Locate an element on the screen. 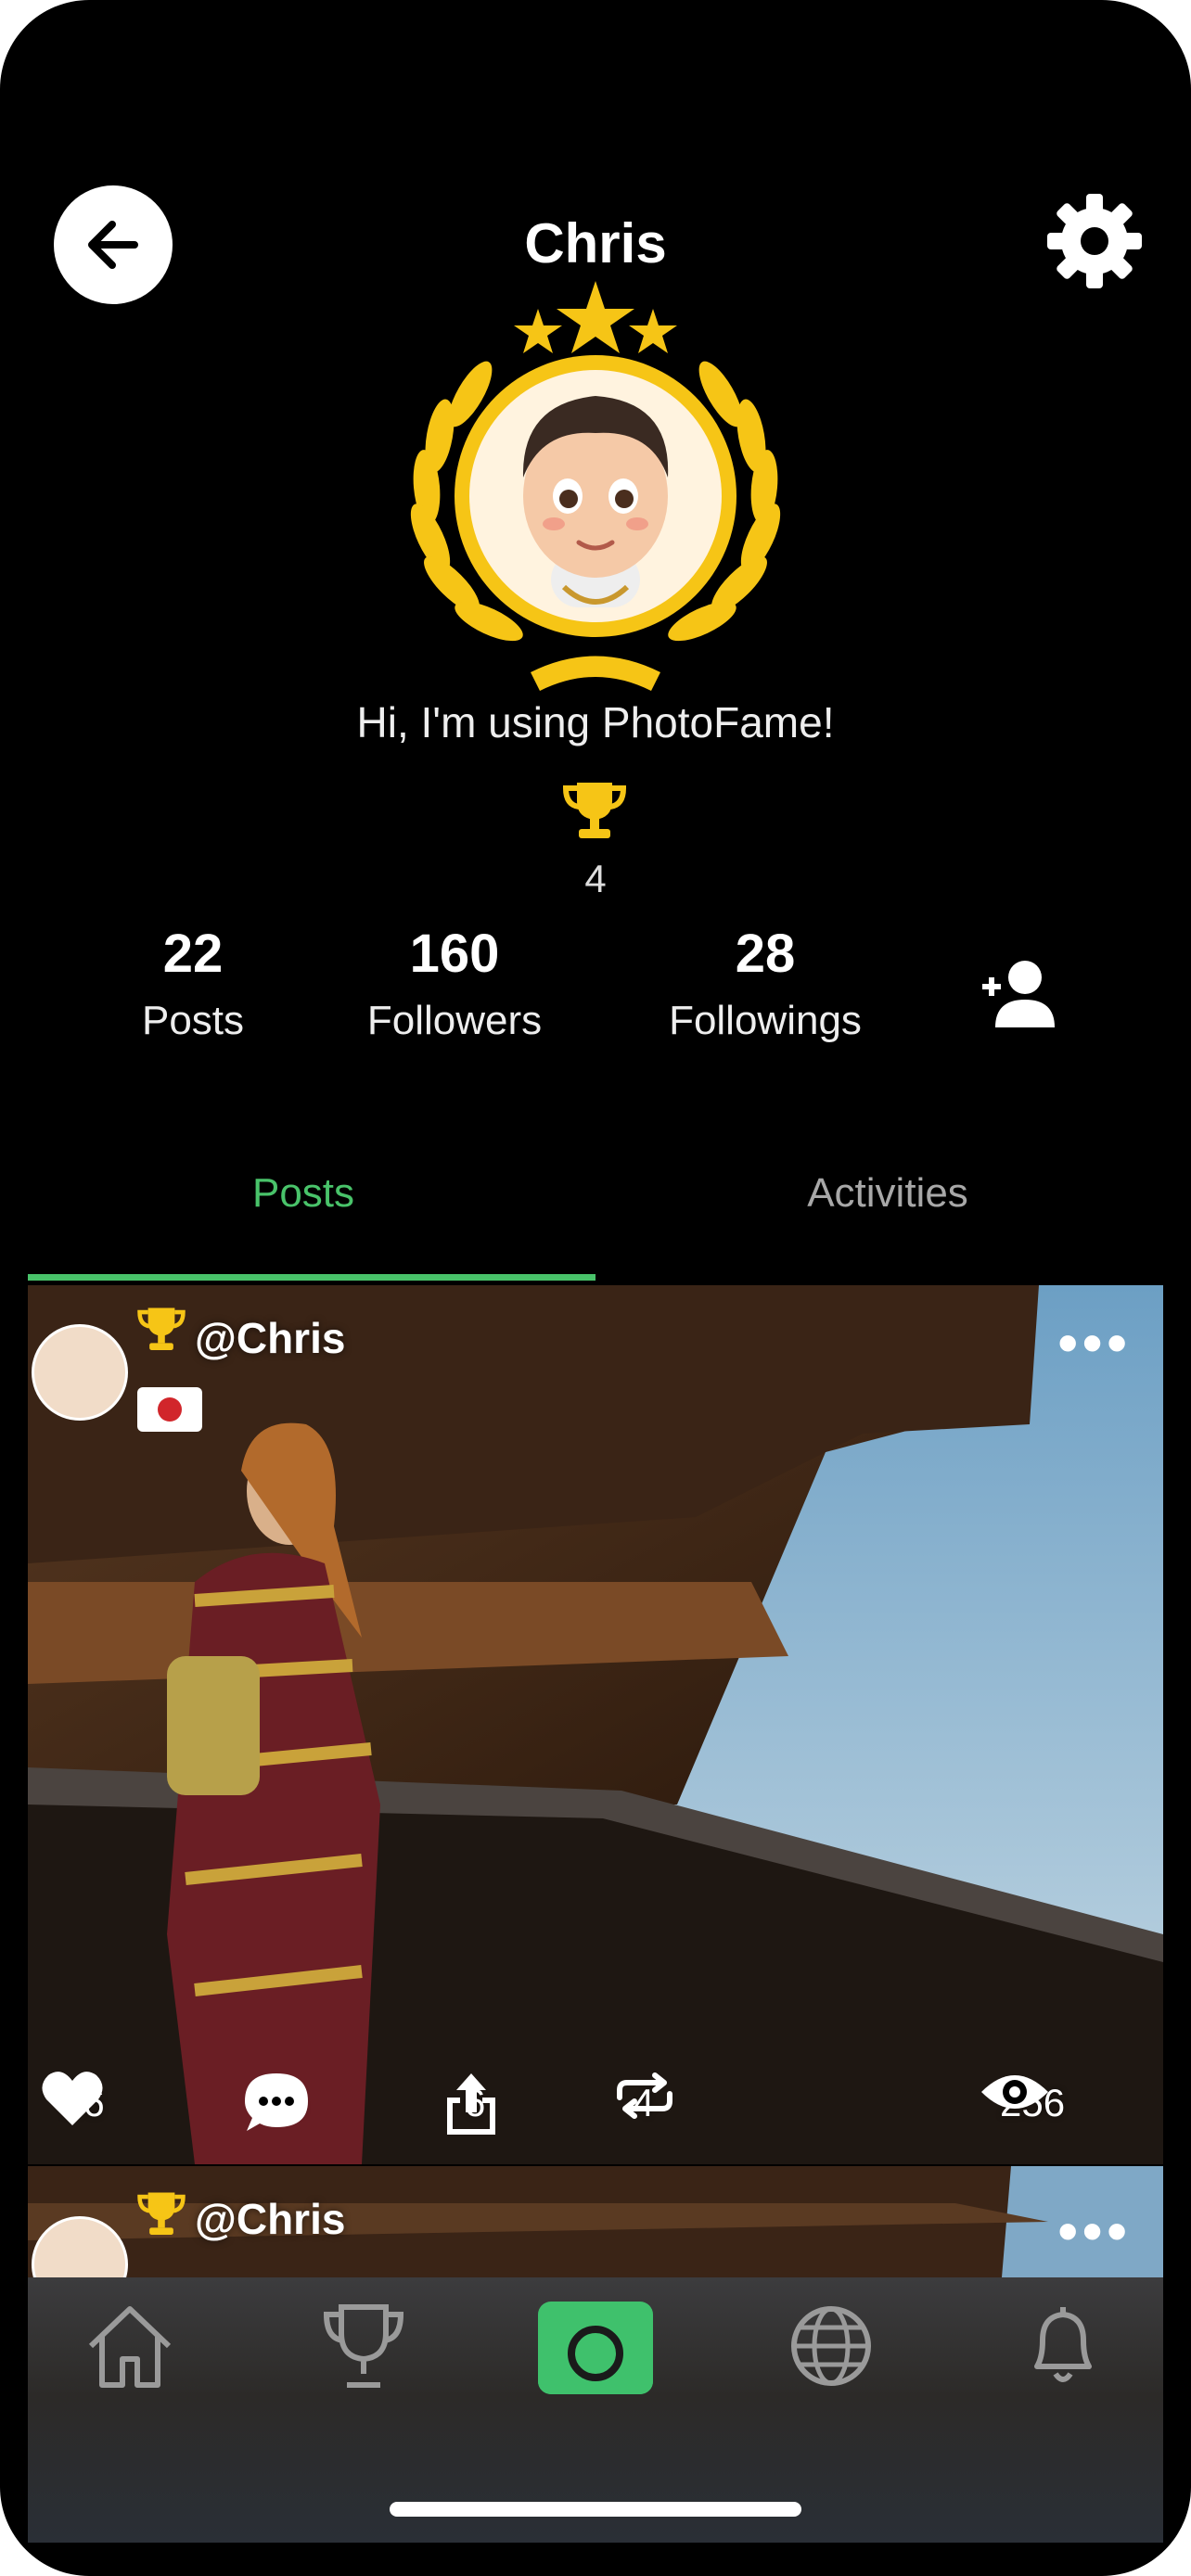  stat-label: Followings is located at coordinates (765, 1020).